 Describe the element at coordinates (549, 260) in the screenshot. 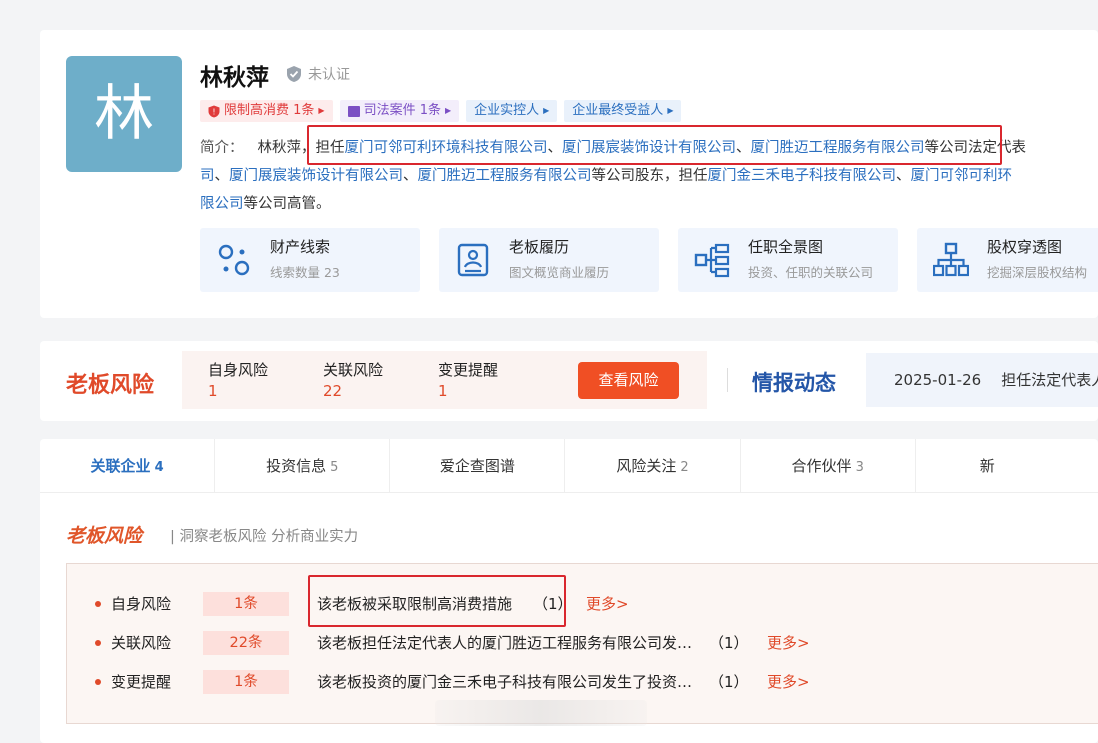

I see `feature-resume: 老板履历 图文概览商业履历` at that location.